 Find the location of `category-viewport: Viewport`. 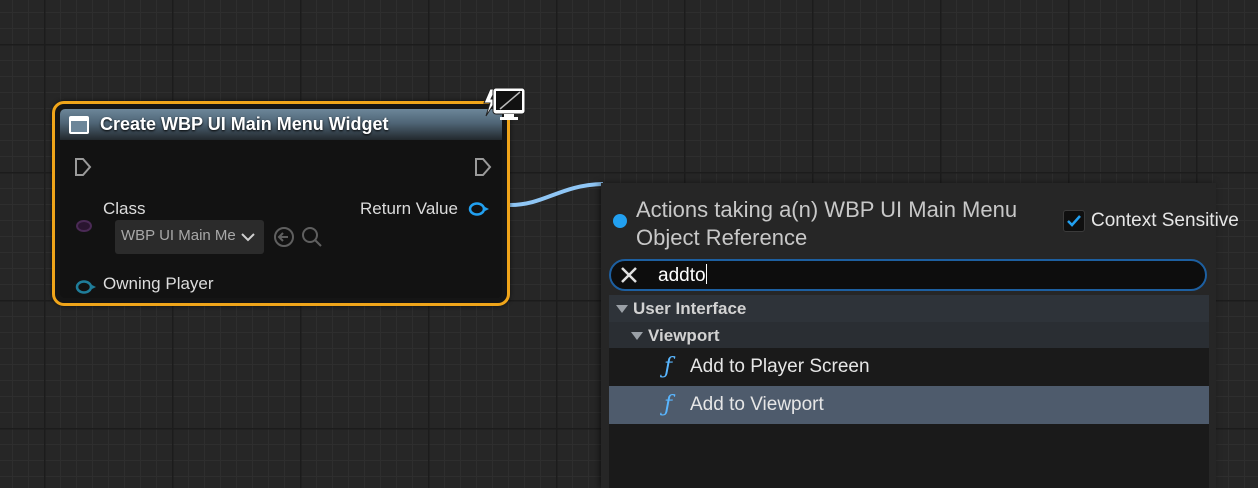

category-viewport: Viewport is located at coordinates (909, 335).